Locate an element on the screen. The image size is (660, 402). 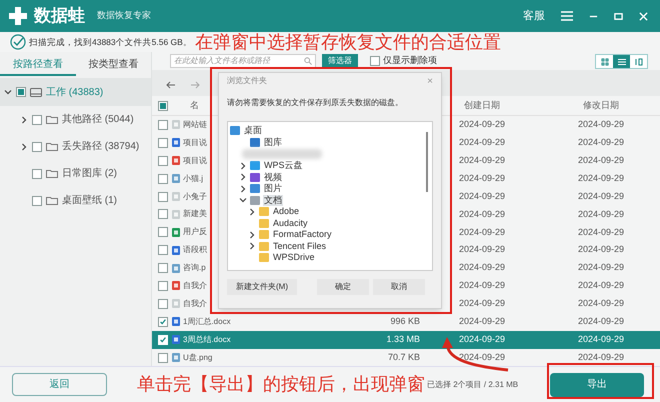
dialog-title: 浏览文件夹 is located at coordinates (247, 81).